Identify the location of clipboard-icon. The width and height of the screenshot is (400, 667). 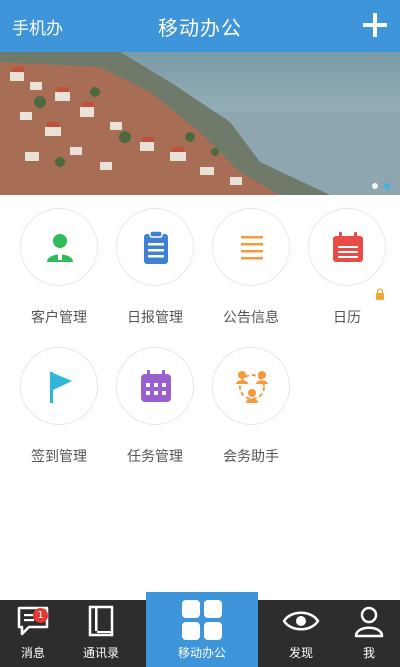
(156, 247).